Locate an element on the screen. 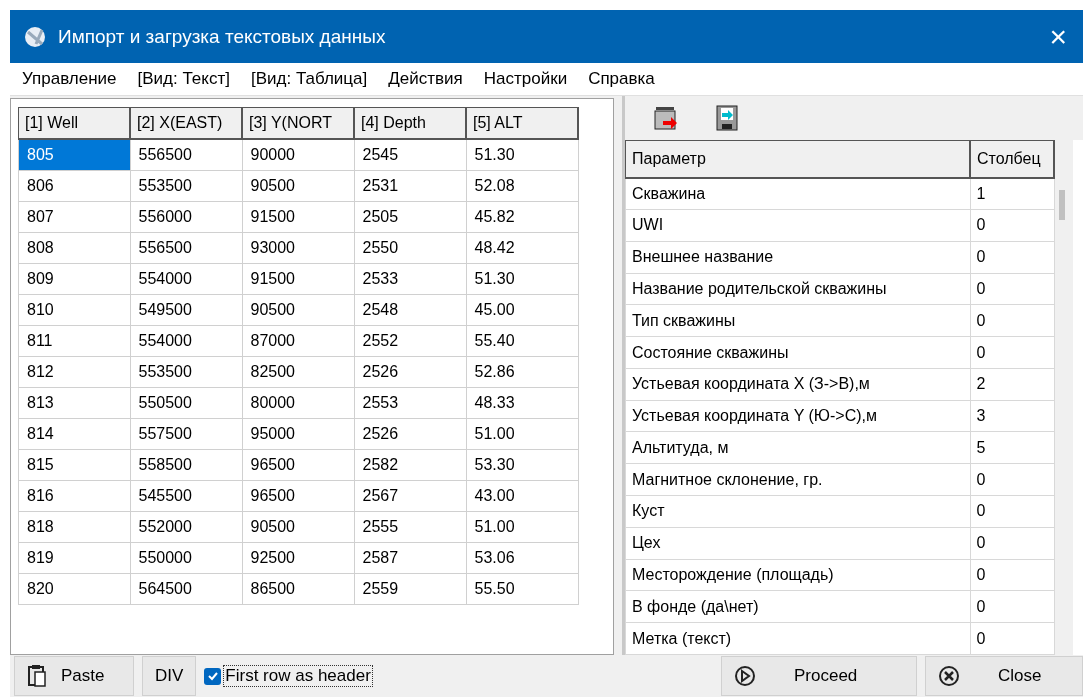  table-cell: 92500 is located at coordinates (298, 558).